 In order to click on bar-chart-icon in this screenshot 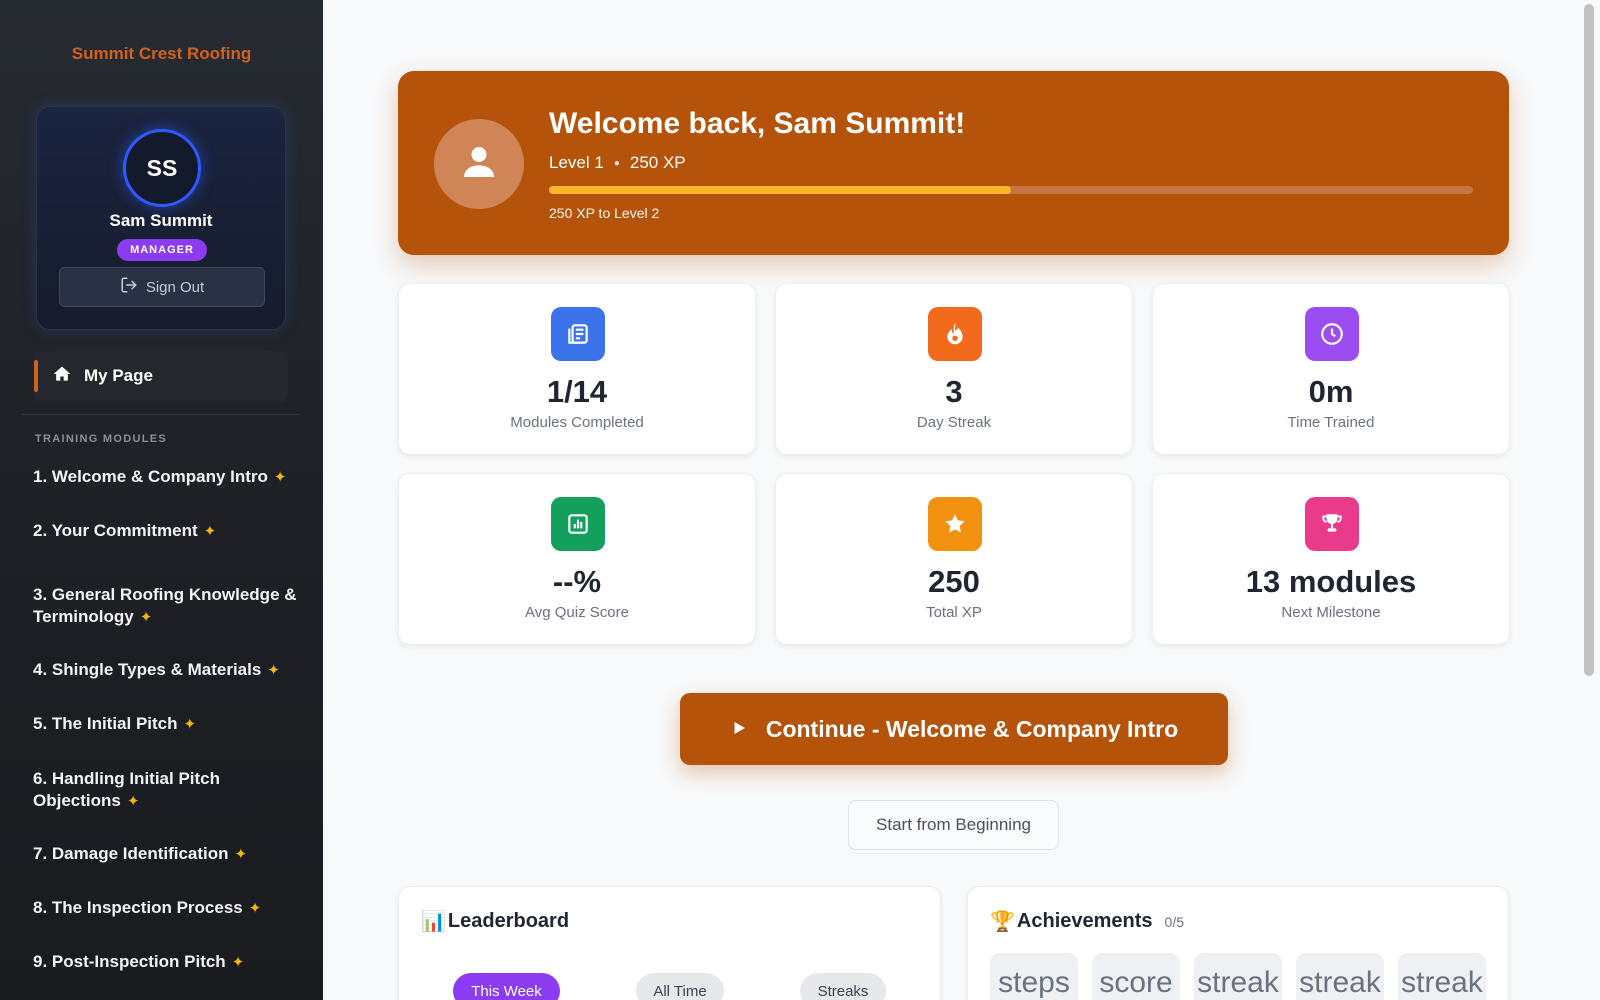, I will do `click(578, 524)`.